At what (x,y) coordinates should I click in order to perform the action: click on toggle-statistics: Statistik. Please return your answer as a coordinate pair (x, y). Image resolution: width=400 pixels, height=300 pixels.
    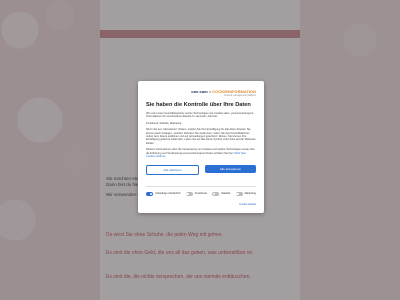
    Looking at the image, I should click on (221, 194).